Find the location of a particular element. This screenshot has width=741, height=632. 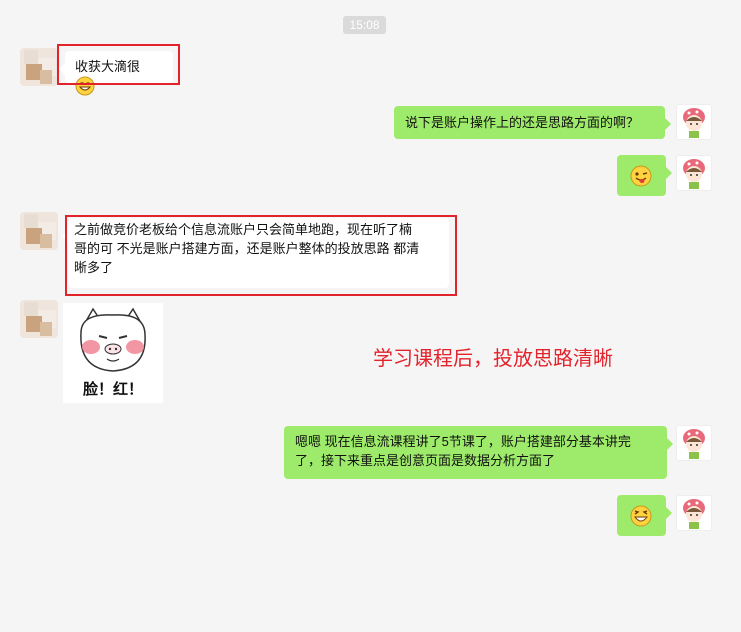

sent-message-bubble: 说下是账户操作上的还是思路方面的啊？ is located at coordinates (532, 122).